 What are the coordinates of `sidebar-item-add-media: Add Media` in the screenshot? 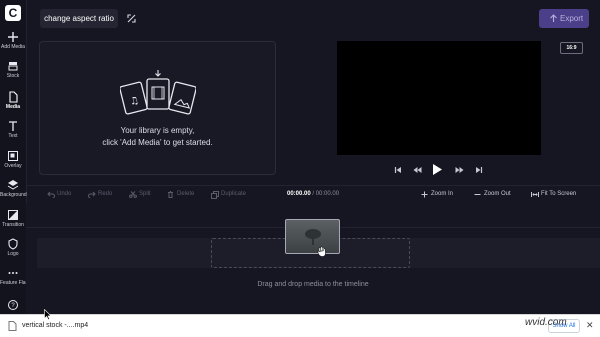 It's located at (13, 40).